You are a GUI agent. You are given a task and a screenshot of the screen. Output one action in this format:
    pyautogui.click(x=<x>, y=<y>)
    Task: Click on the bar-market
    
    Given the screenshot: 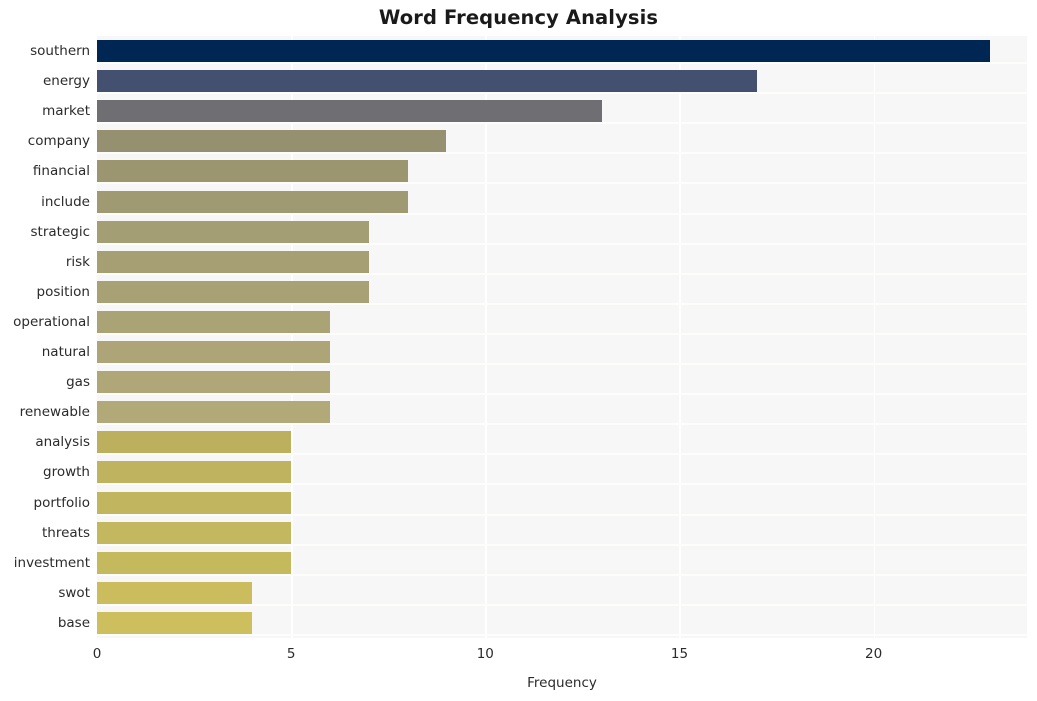 What is the action you would take?
    pyautogui.click(x=349, y=111)
    